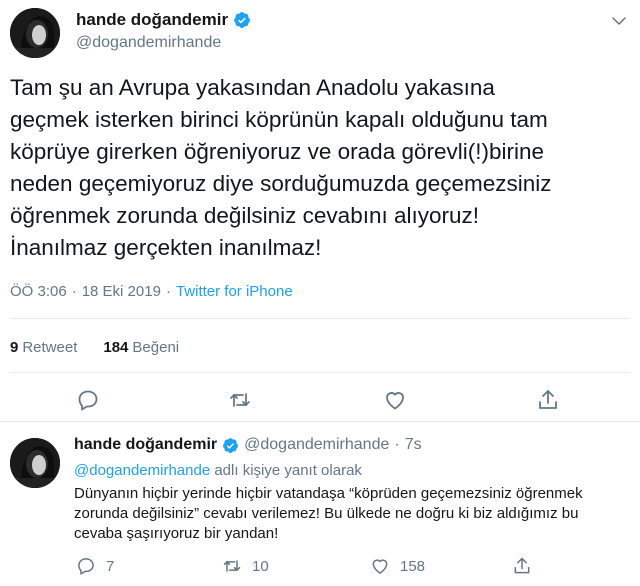 The height and width of the screenshot is (586, 640). I want to click on reply-actions: 7 10 158, so click(352, 567).